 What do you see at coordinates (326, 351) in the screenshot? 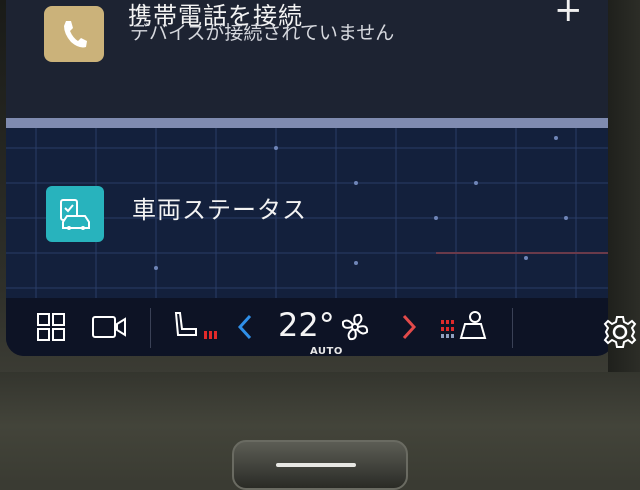
I see `climate-mode-label: AUTO` at bounding box center [326, 351].